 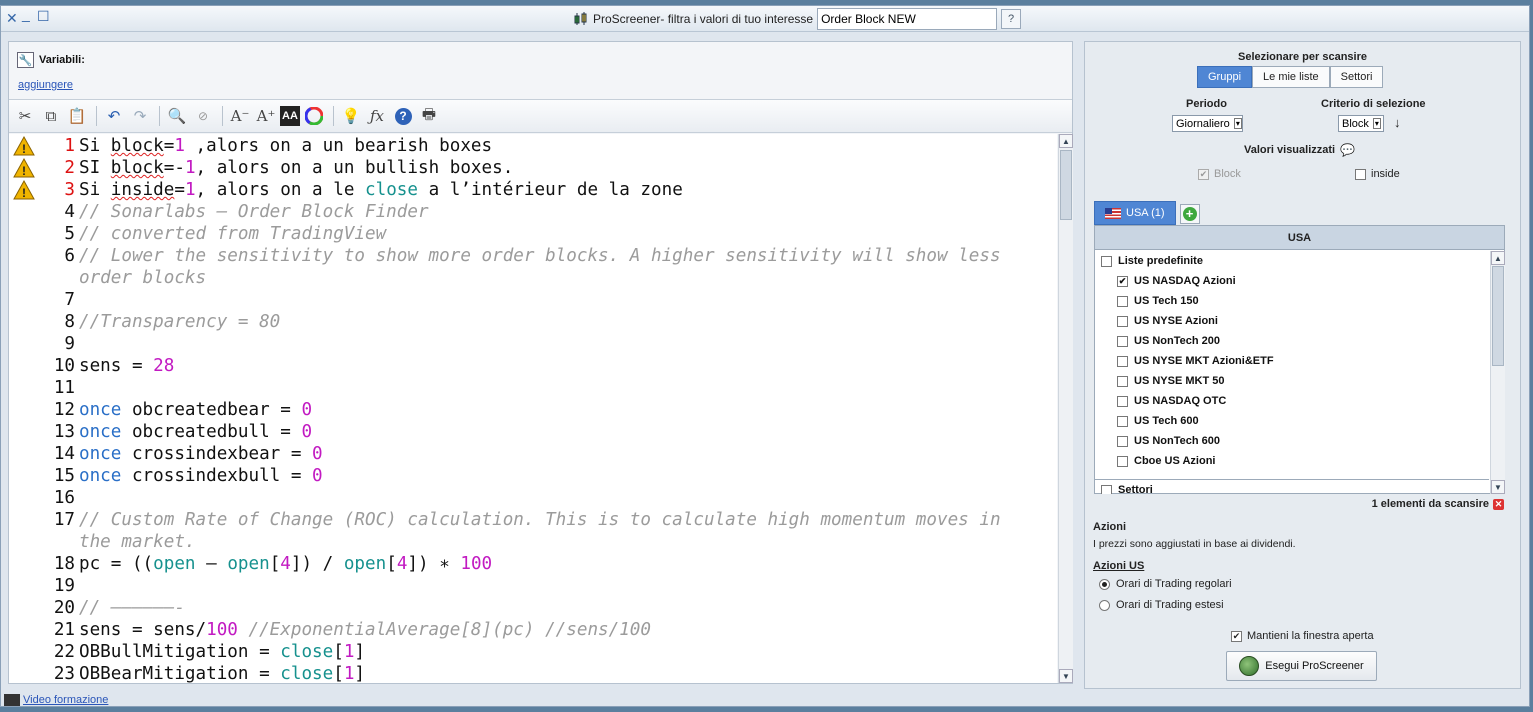 I want to click on add-variable-link: aggiungere, so click(x=45, y=85).